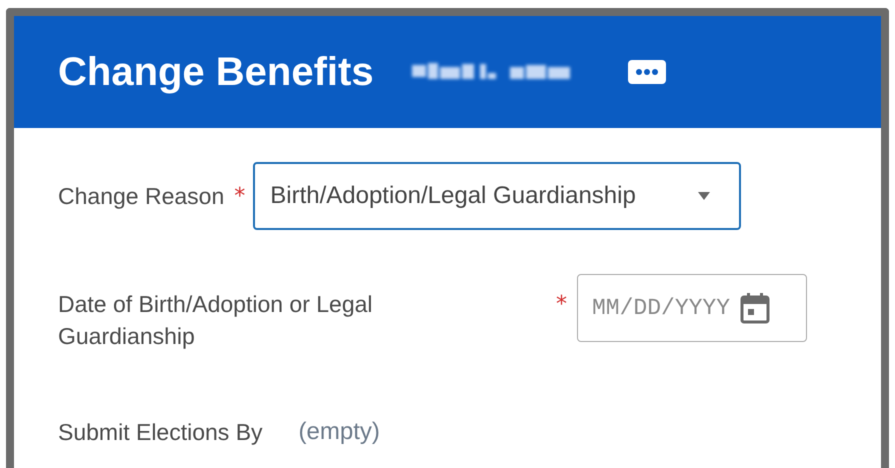 The image size is (895, 468). Describe the element at coordinates (216, 72) in the screenshot. I see `page-title: Change Benefits` at that location.